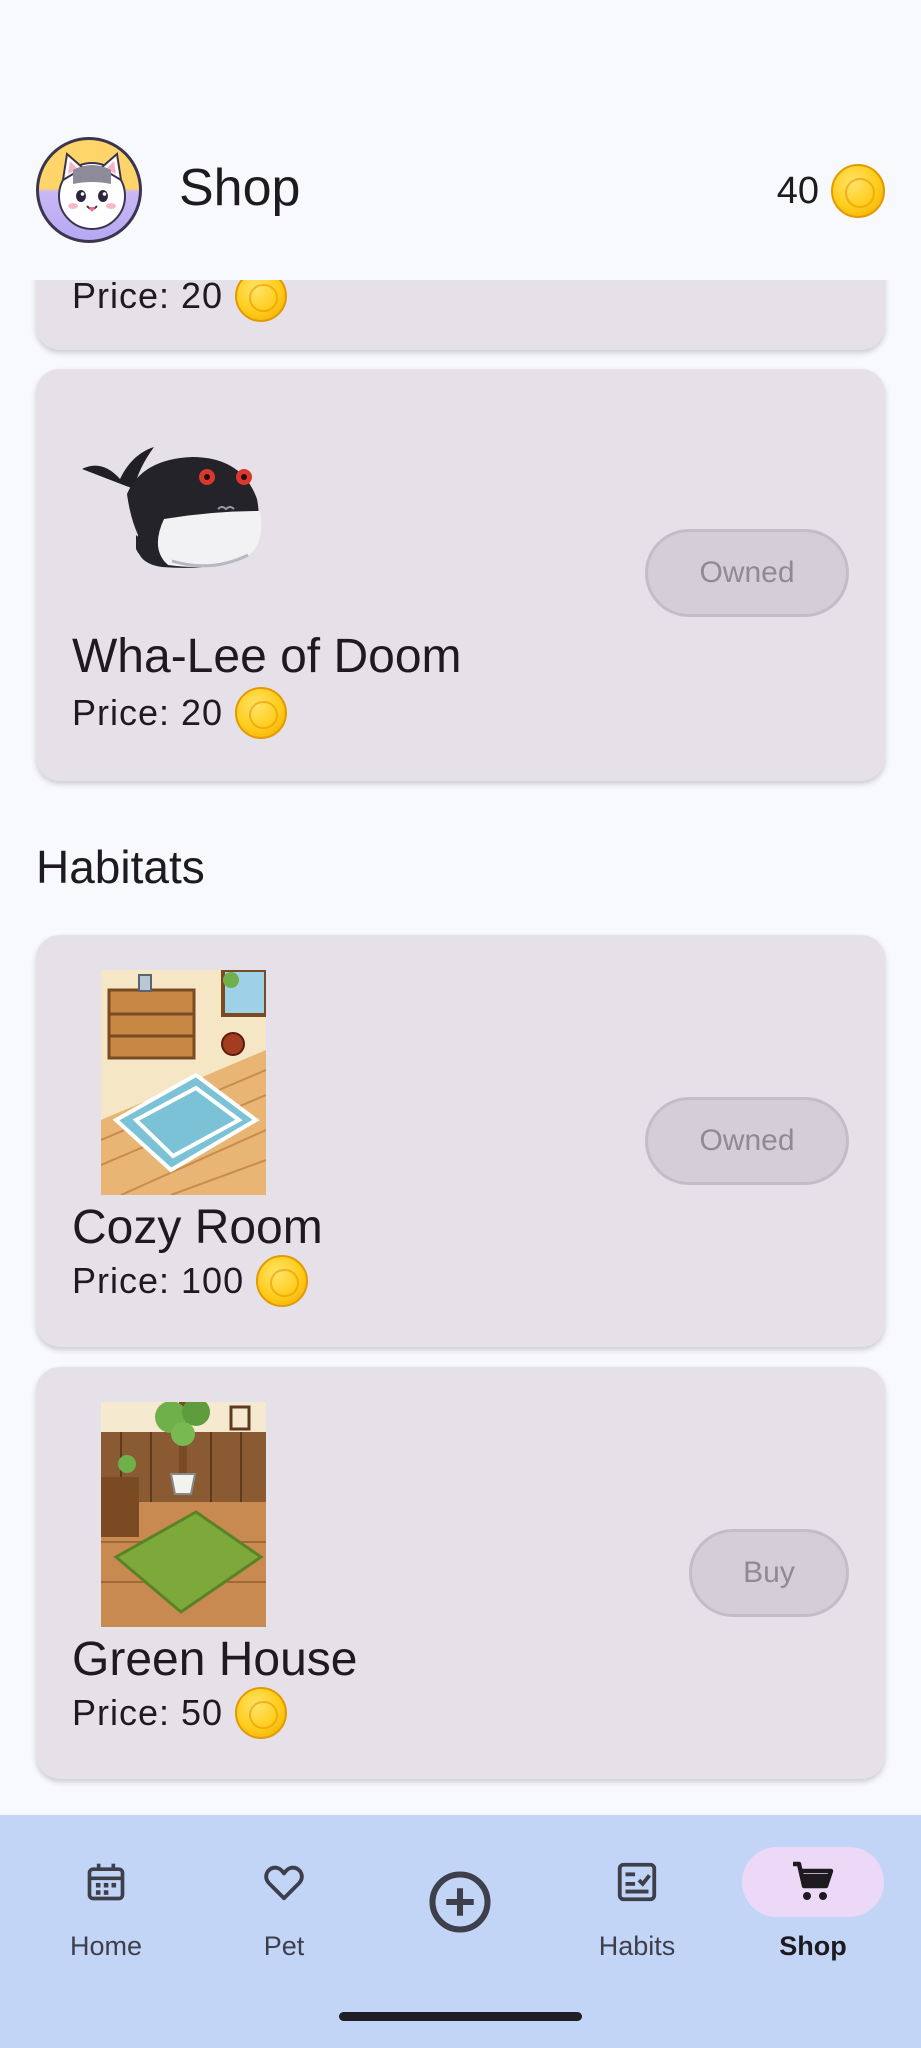 The height and width of the screenshot is (2048, 921). I want to click on nav-label-pet: Pet, so click(284, 1946).